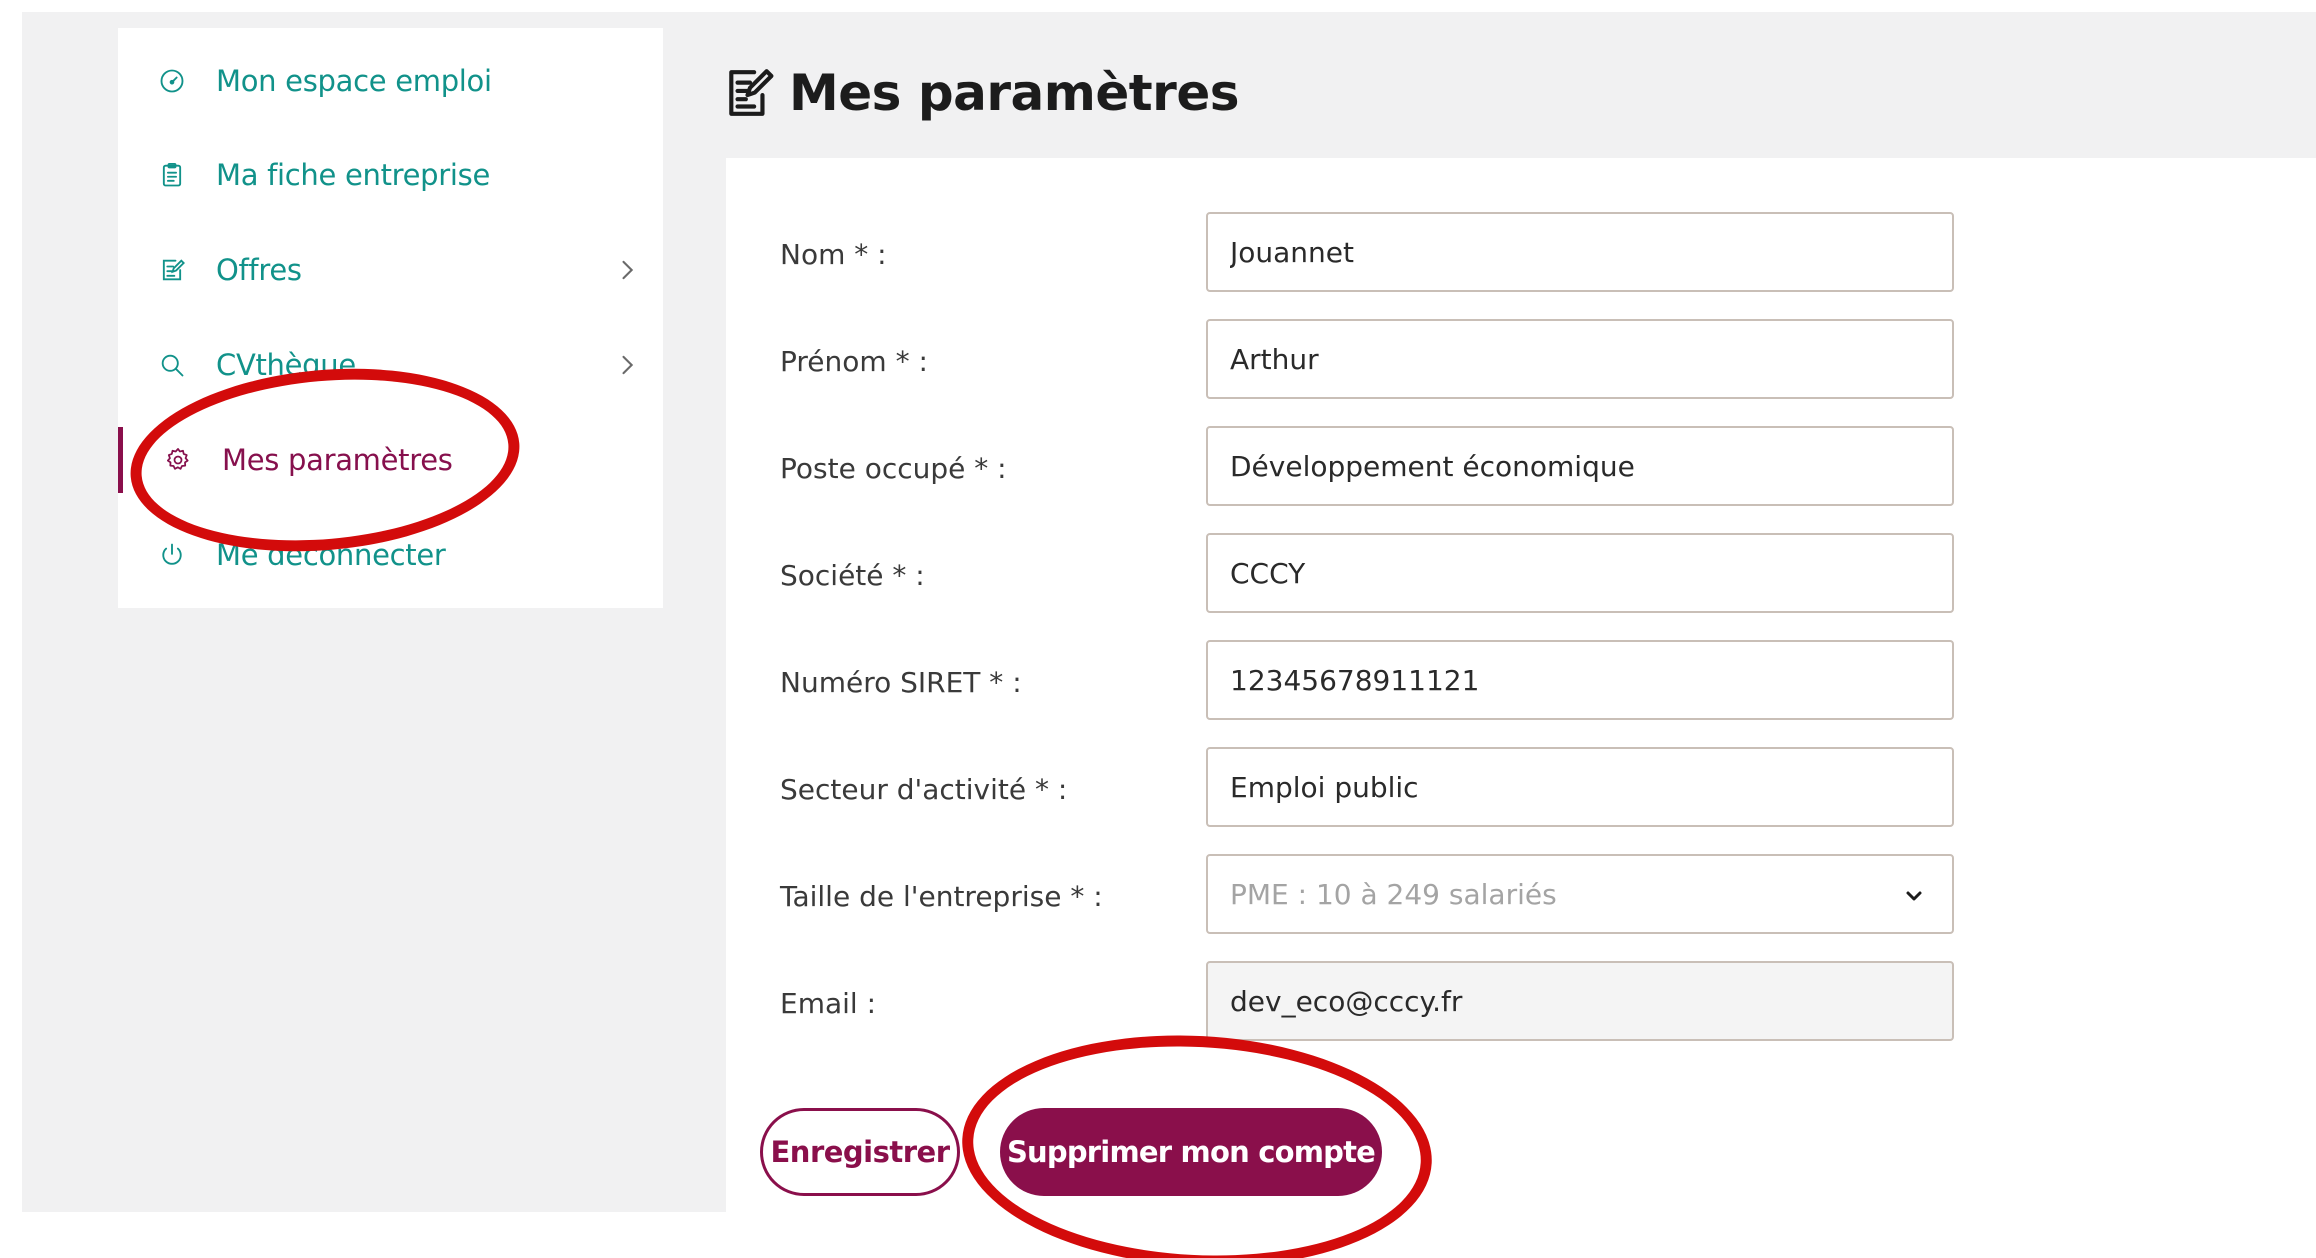 This screenshot has height=1258, width=2316. I want to click on poste-input, so click(1580, 466).